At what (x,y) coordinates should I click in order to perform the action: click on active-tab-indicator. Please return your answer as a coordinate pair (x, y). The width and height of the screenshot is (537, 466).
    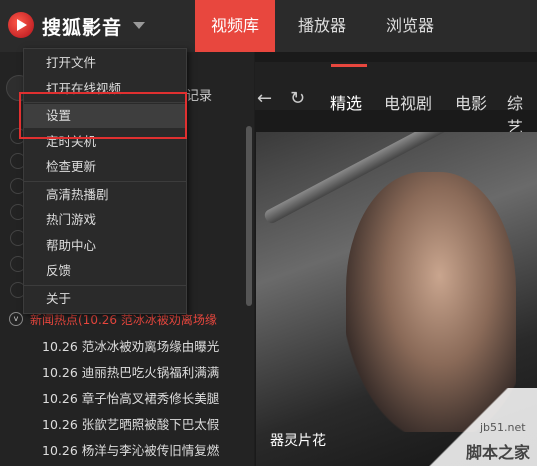
    Looking at the image, I should click on (349, 65).